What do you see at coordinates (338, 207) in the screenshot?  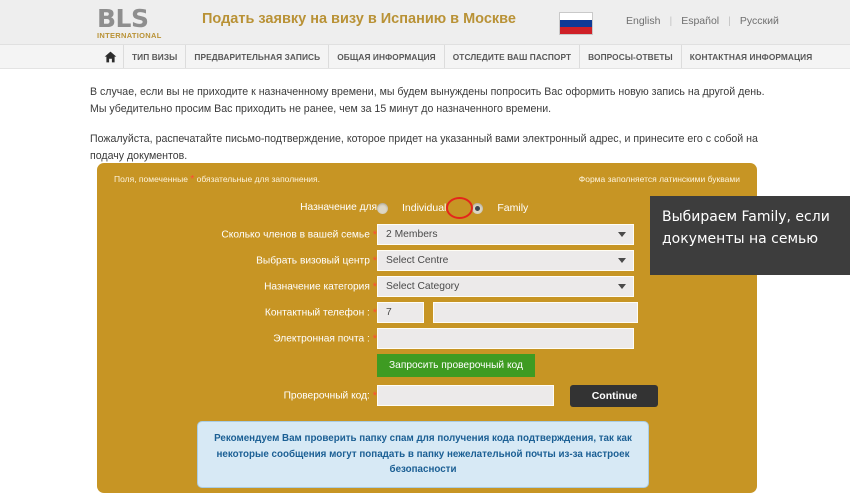 I see `label-appointment-for: Назначение для` at bounding box center [338, 207].